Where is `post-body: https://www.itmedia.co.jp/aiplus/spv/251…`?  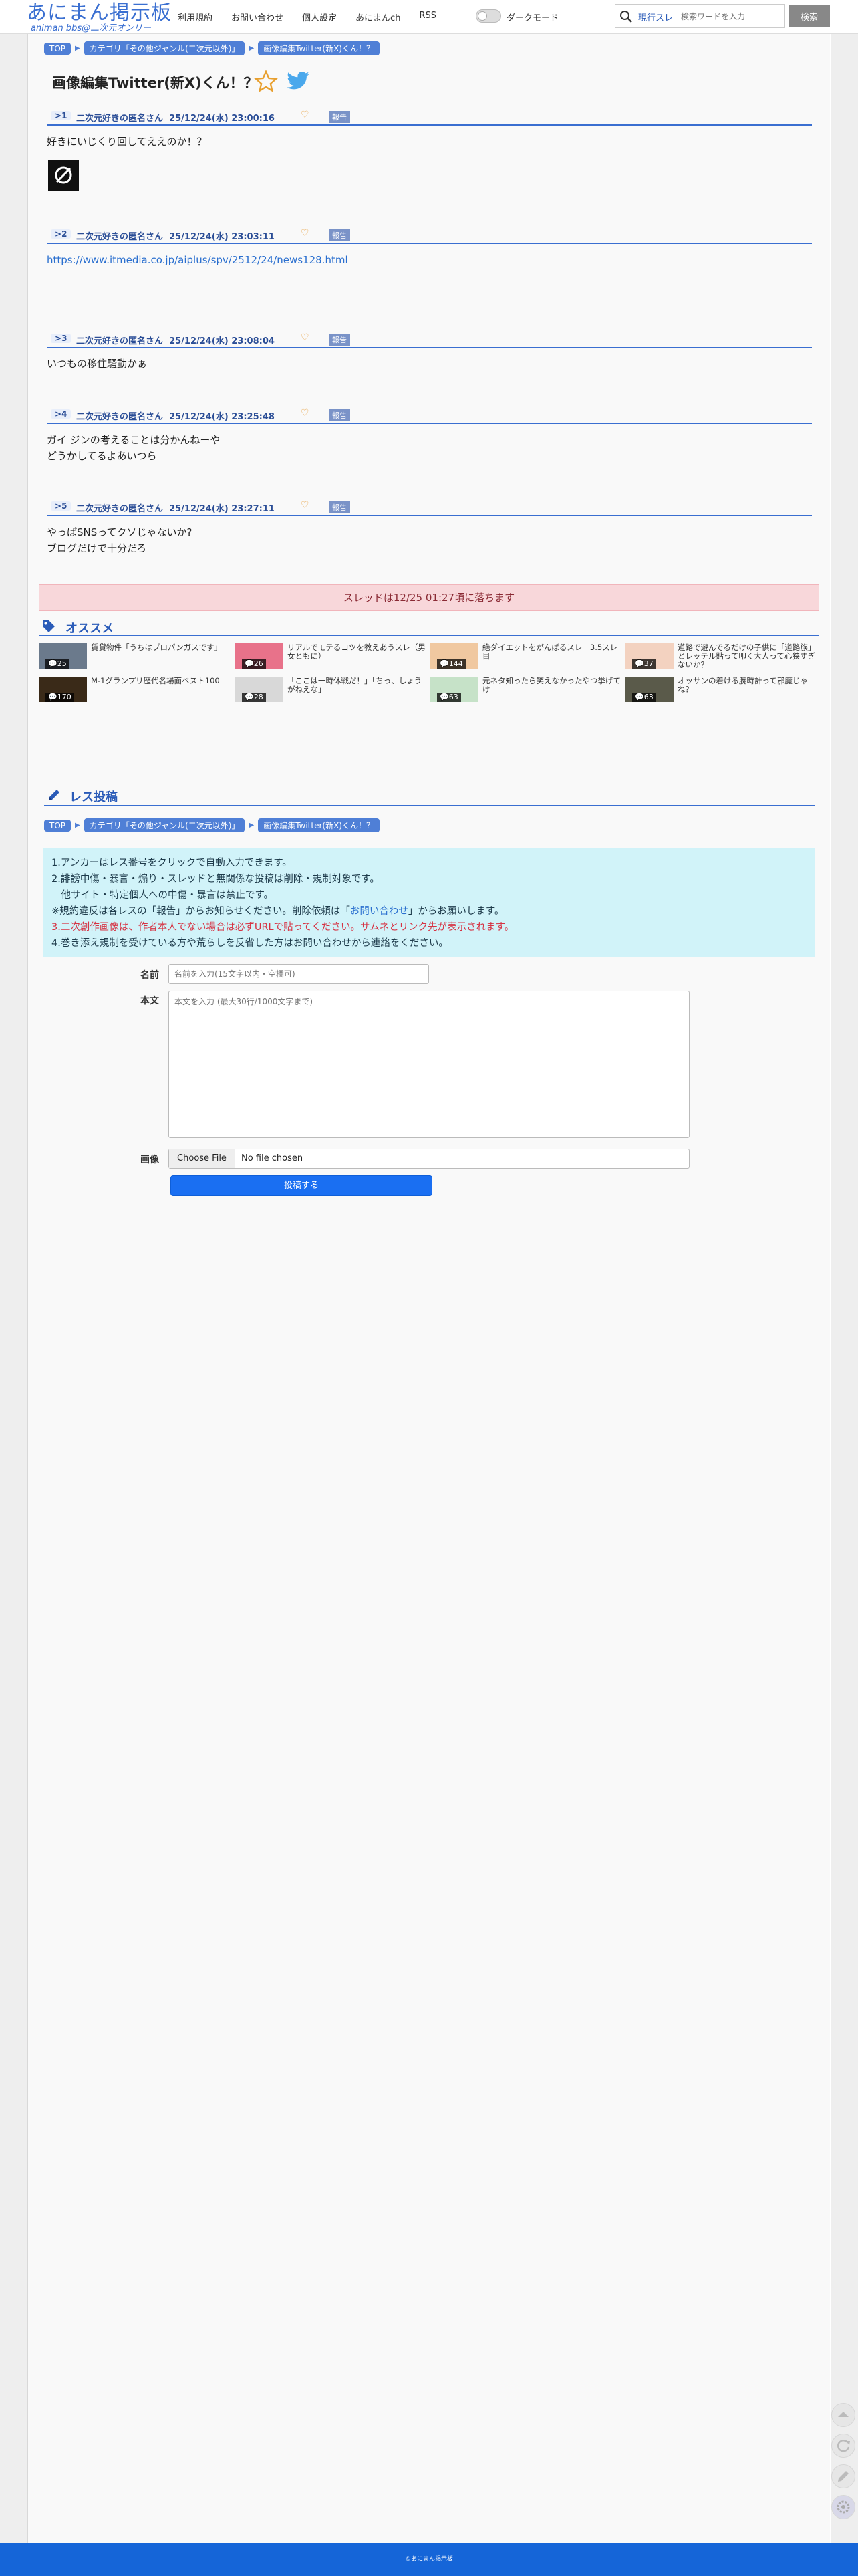 post-body: https://www.itmedia.co.jp/aiplus/spv/251… is located at coordinates (197, 260).